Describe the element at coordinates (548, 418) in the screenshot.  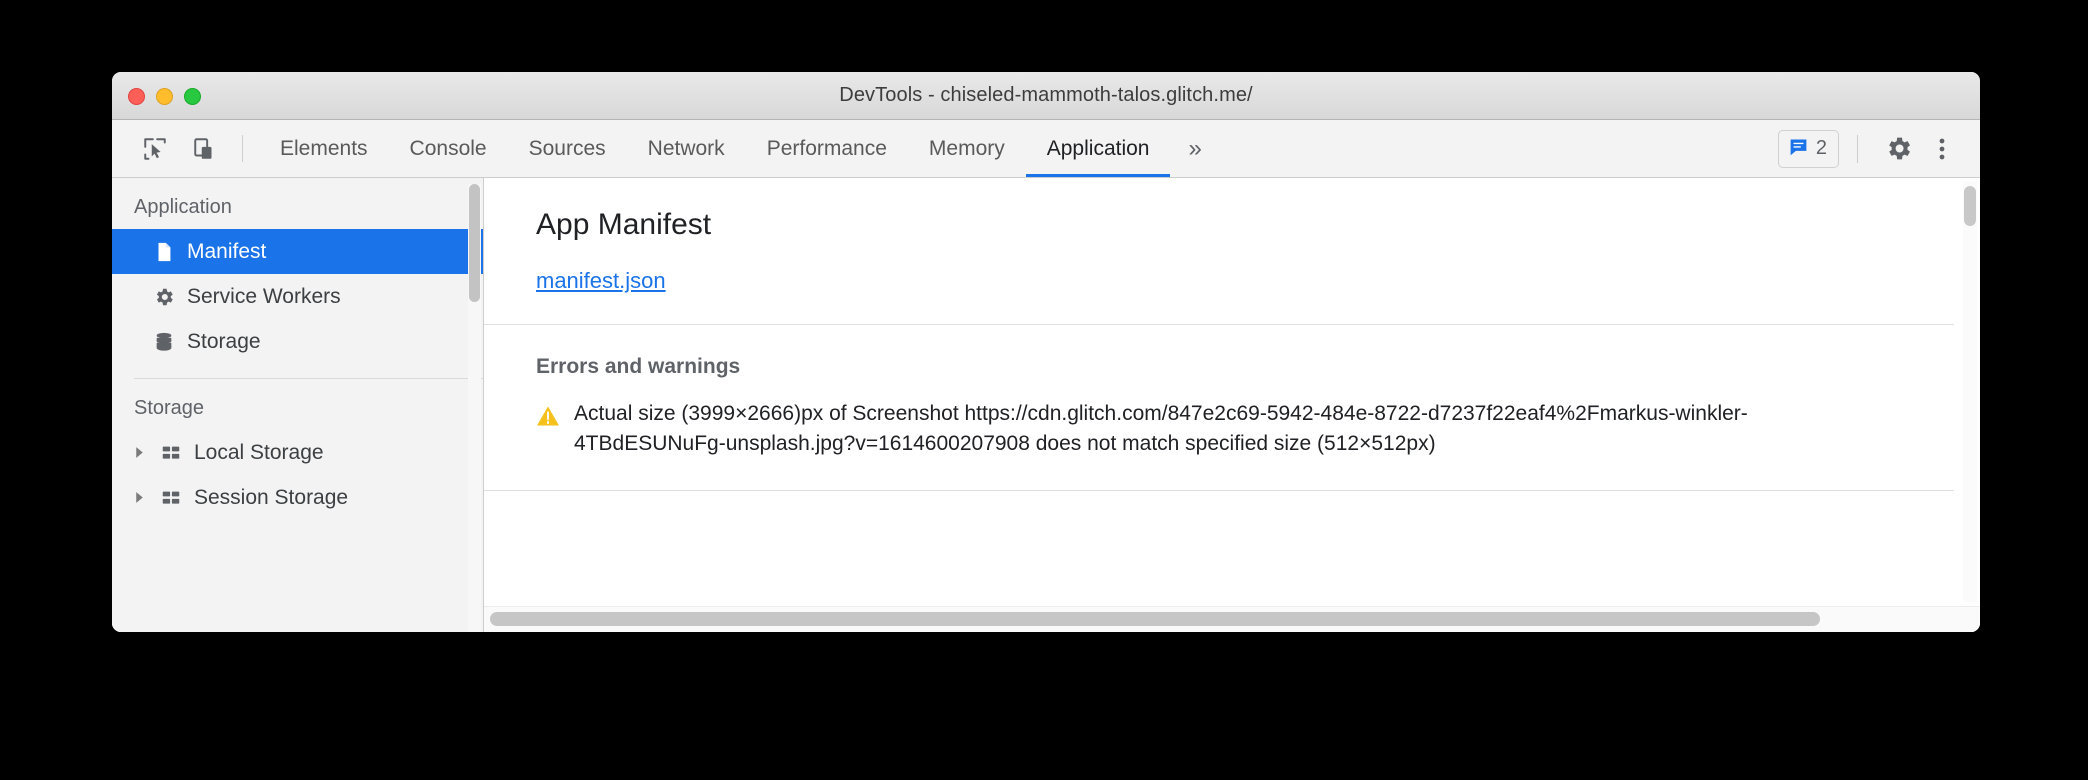
I see `warning-triangle-icon` at that location.